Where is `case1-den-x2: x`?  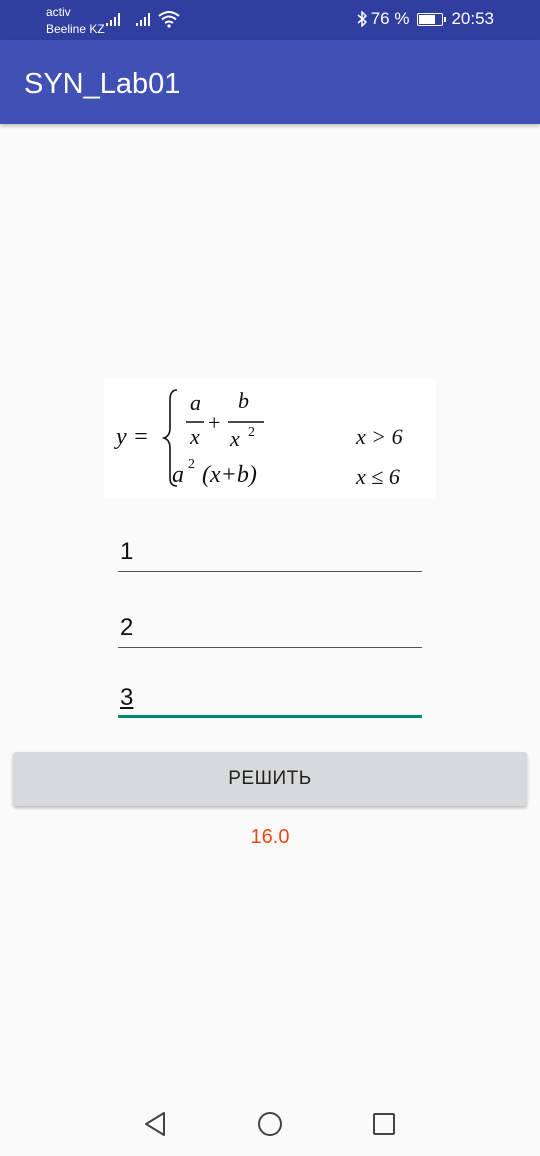 case1-den-x2: x is located at coordinates (234, 438).